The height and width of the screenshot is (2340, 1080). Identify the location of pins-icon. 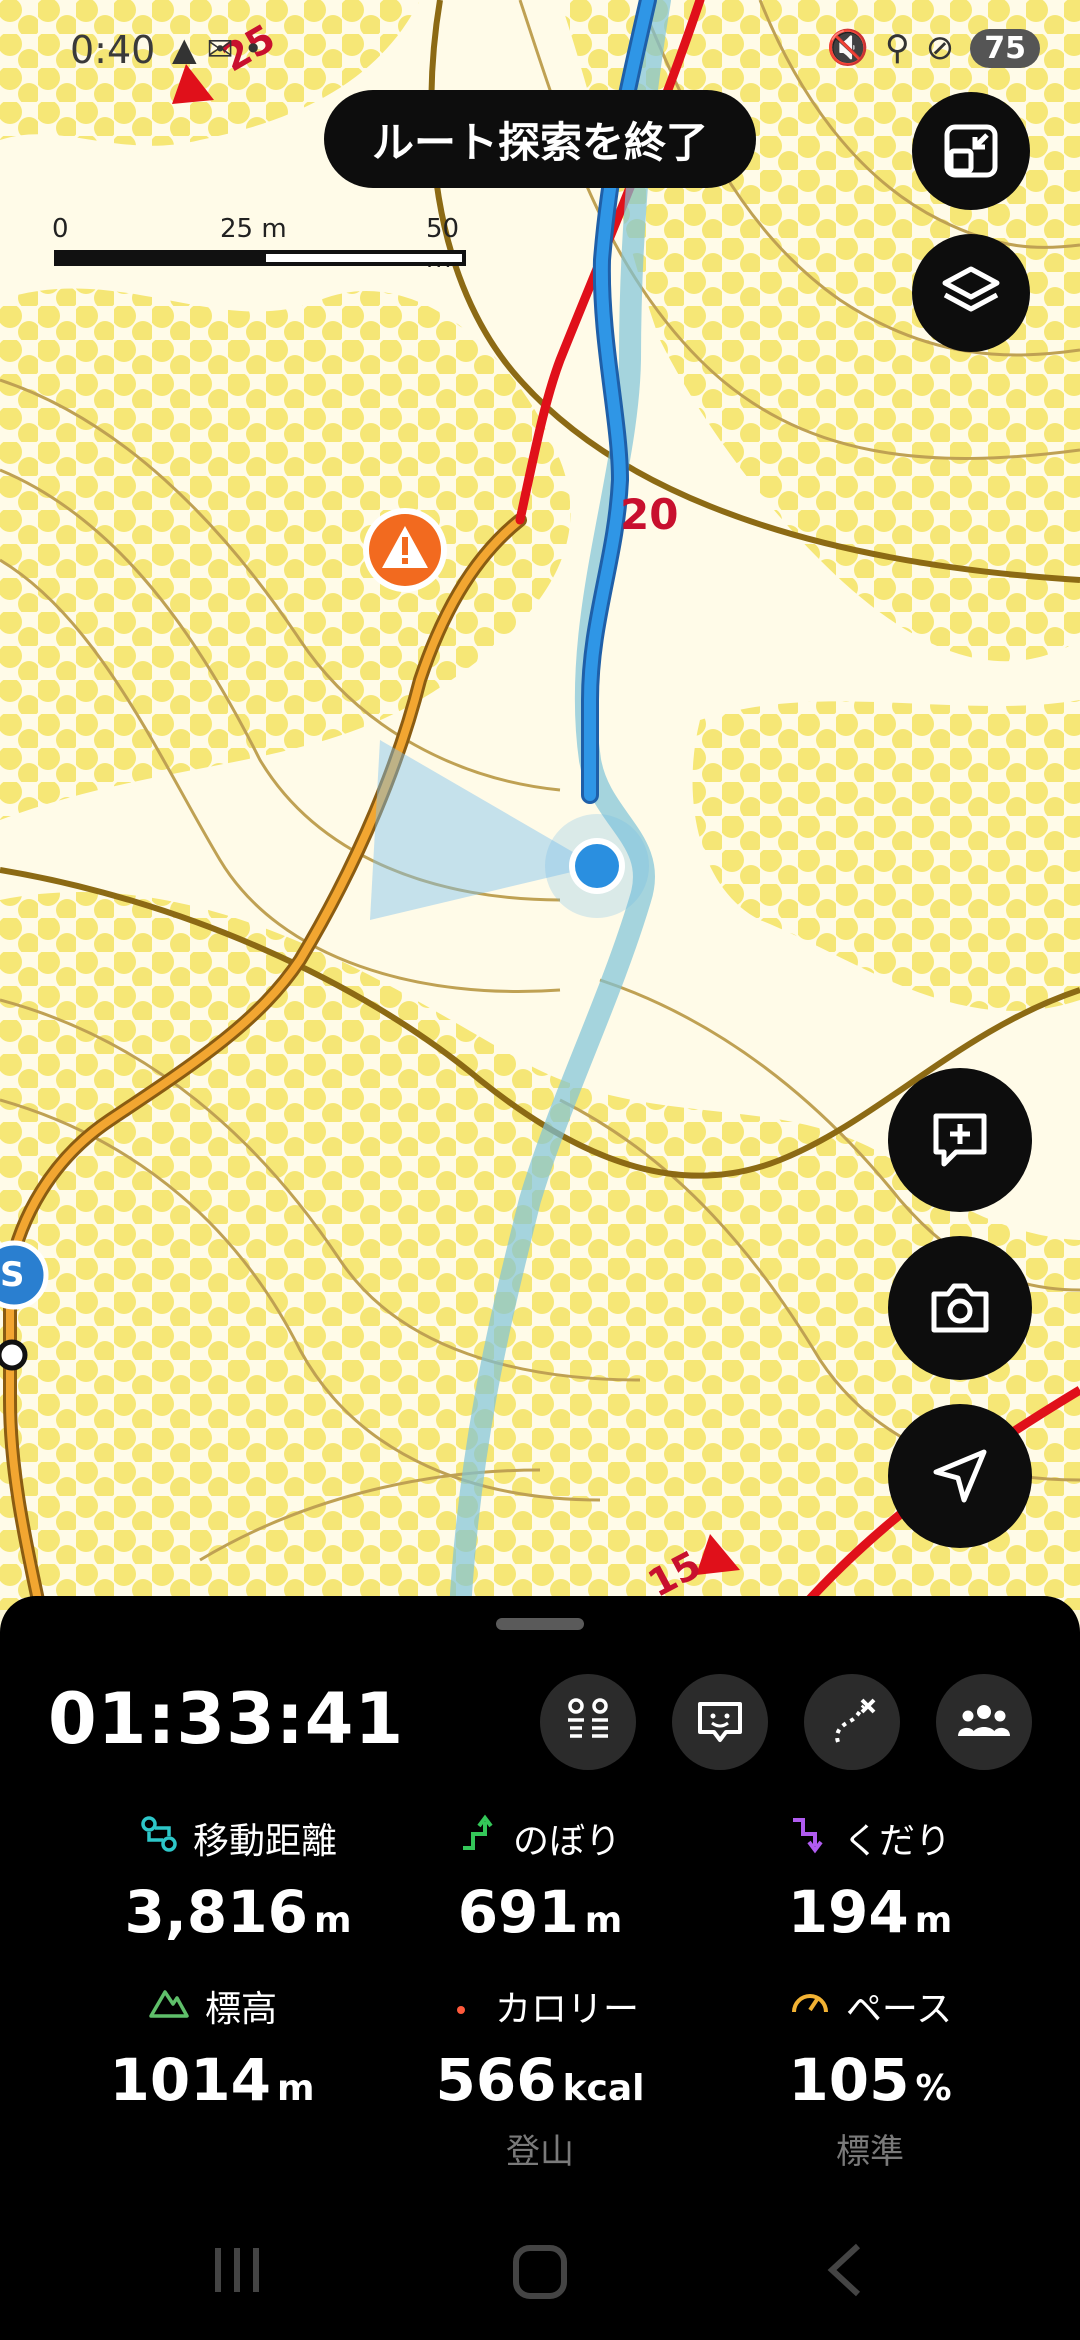
(588, 1718).